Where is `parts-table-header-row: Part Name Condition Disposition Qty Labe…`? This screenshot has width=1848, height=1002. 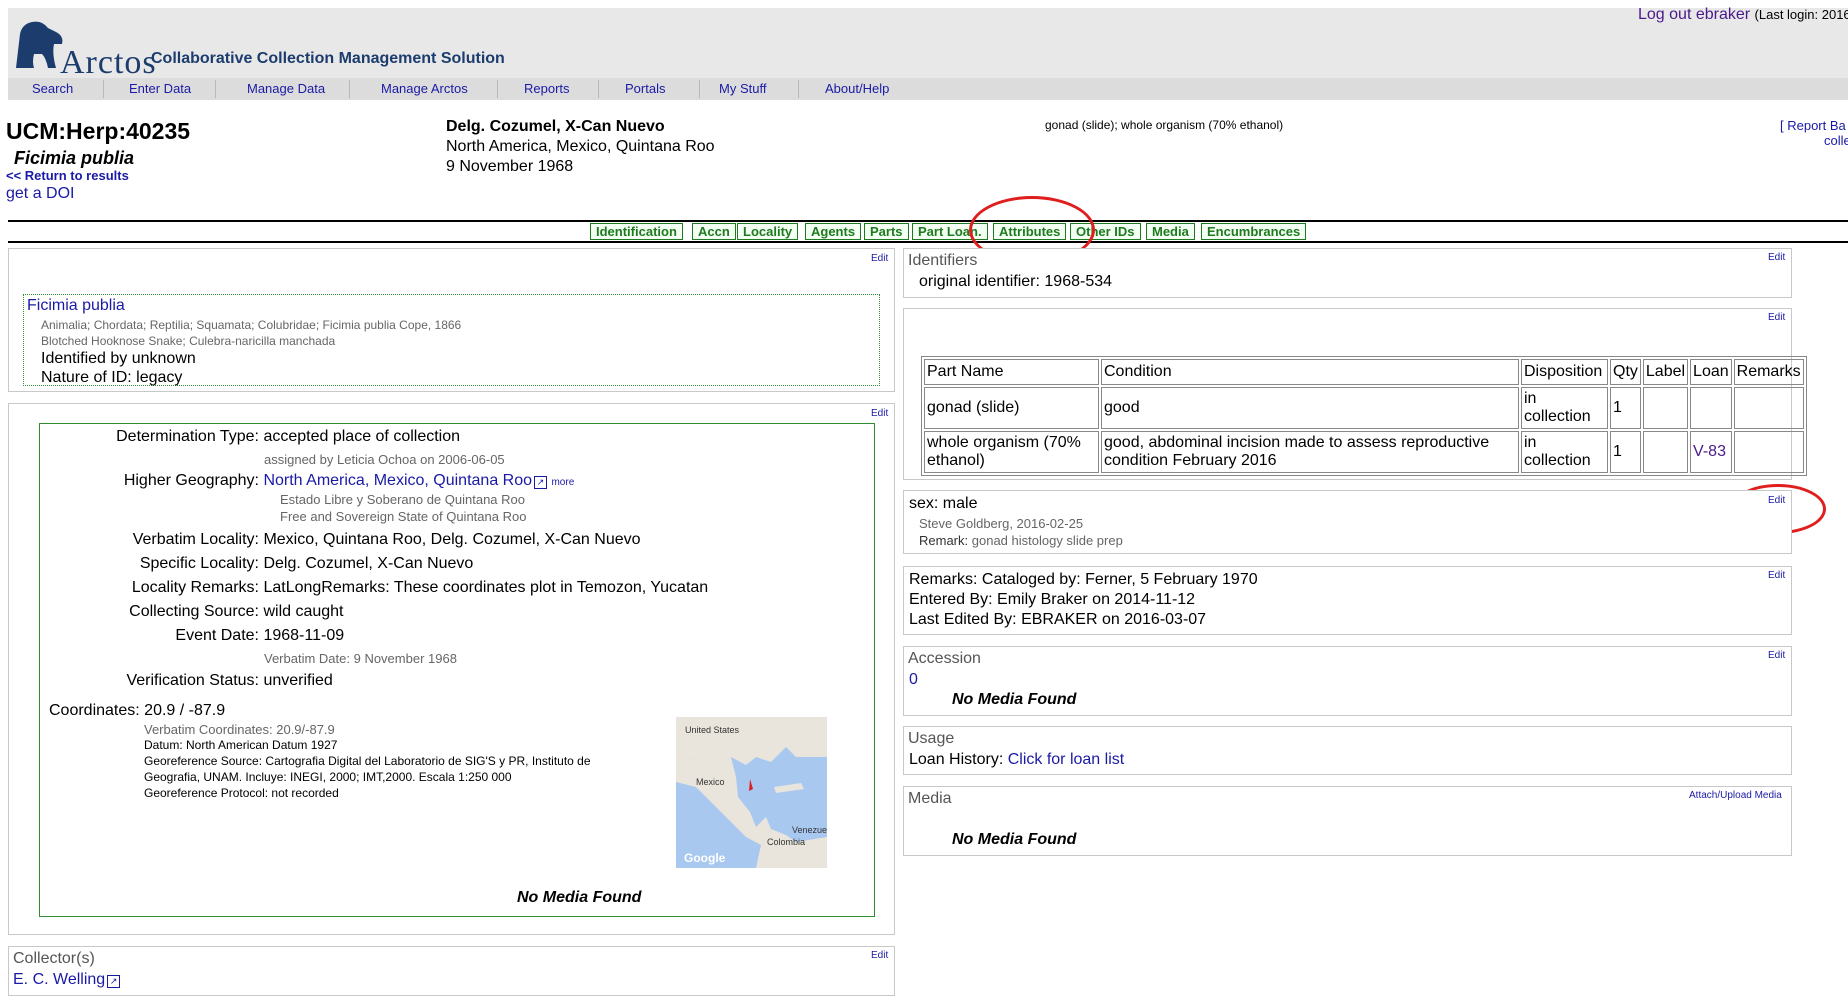
parts-table-header-row: Part Name Condition Disposition Qty Labe… is located at coordinates (1364, 372).